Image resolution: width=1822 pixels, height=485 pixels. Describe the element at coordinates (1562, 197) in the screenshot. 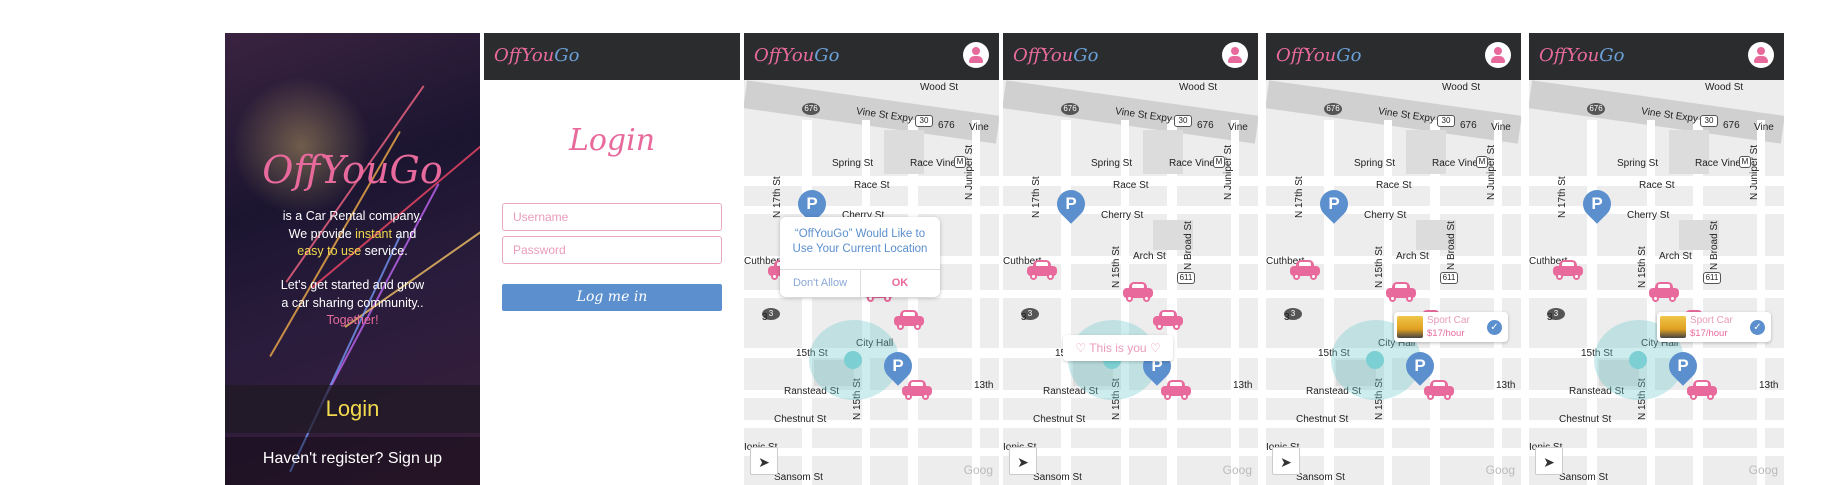

I see `street-label: N 17th St` at that location.